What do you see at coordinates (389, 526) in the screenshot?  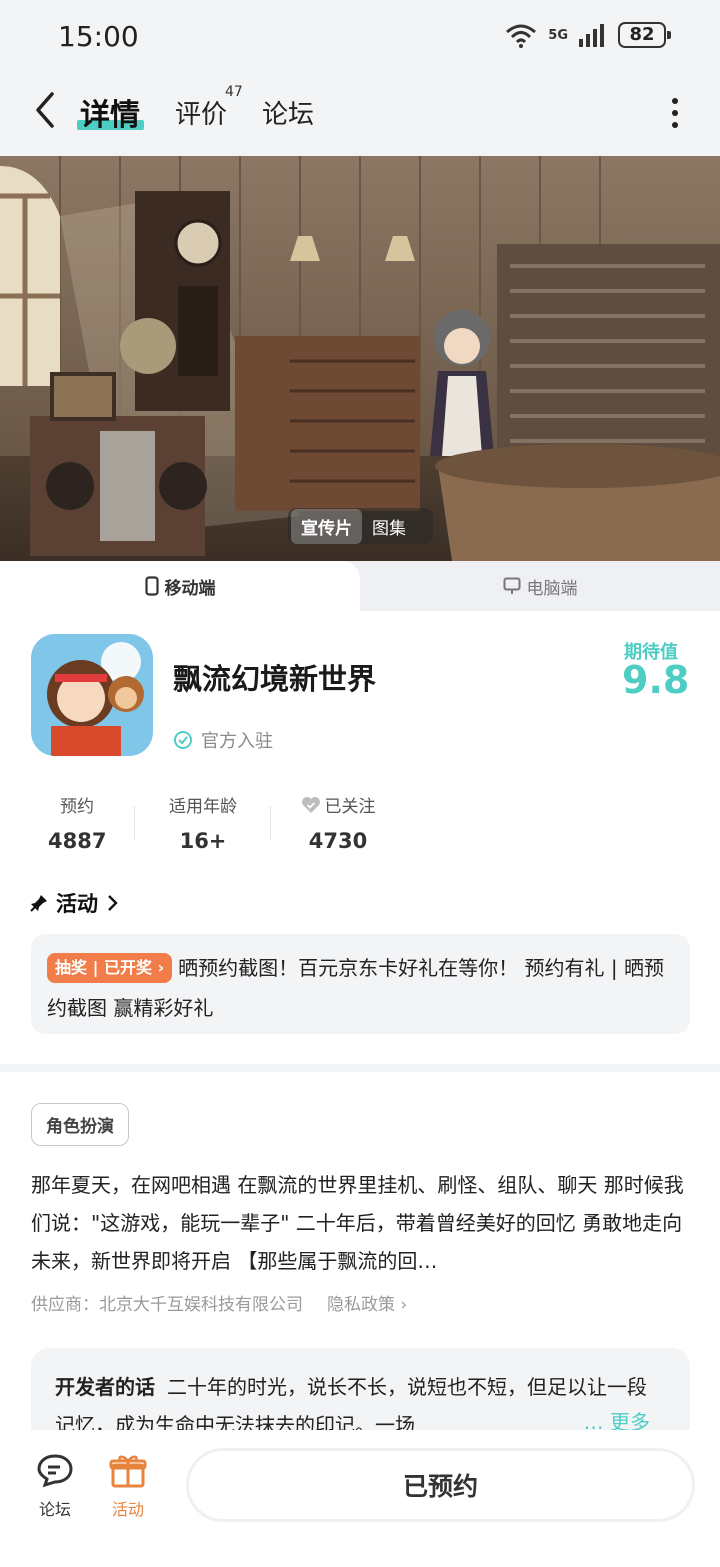 I see `tab-gallery: 图集` at bounding box center [389, 526].